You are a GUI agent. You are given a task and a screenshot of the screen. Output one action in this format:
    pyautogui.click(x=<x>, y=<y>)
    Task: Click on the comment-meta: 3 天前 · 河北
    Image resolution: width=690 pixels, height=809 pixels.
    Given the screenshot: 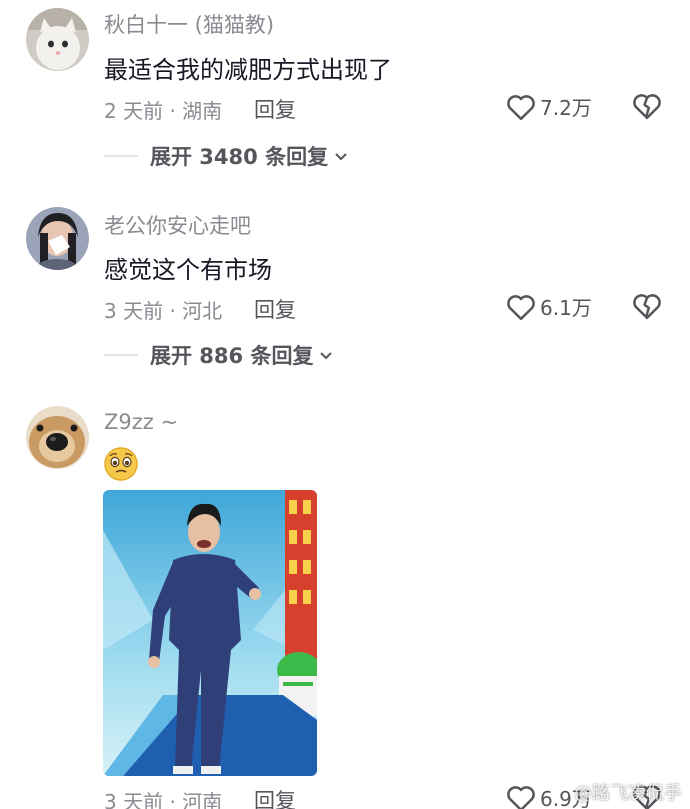 What is the action you would take?
    pyautogui.click(x=163, y=311)
    